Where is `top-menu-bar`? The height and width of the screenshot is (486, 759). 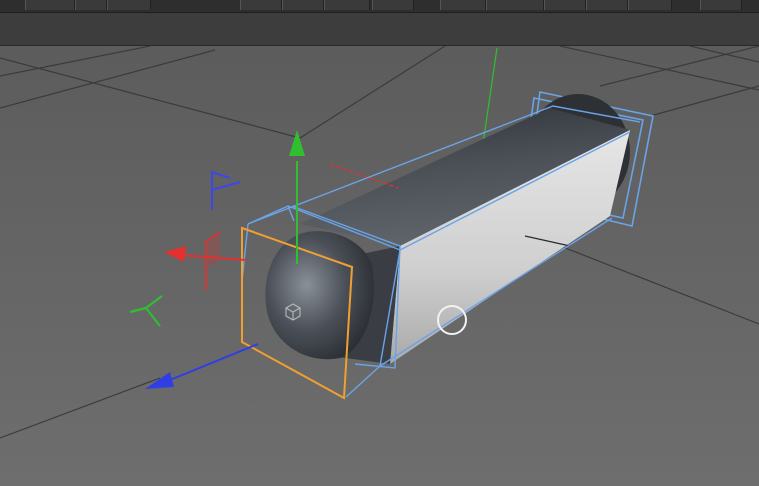 top-menu-bar is located at coordinates (379, 6).